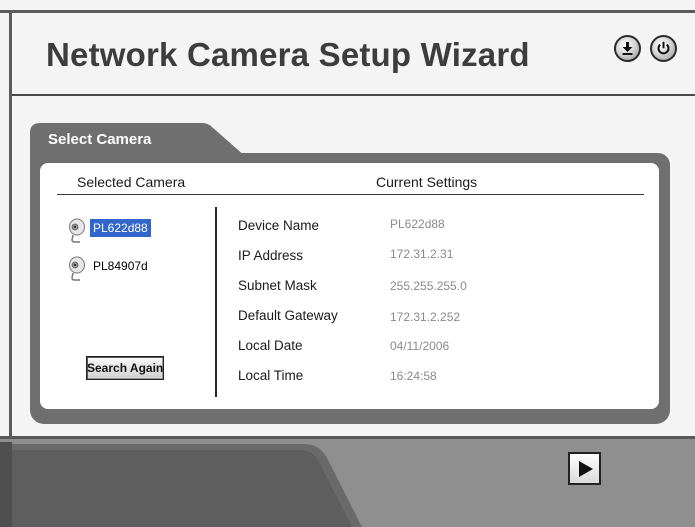  I want to click on default-gateway-label: Default Gateway, so click(288, 315).